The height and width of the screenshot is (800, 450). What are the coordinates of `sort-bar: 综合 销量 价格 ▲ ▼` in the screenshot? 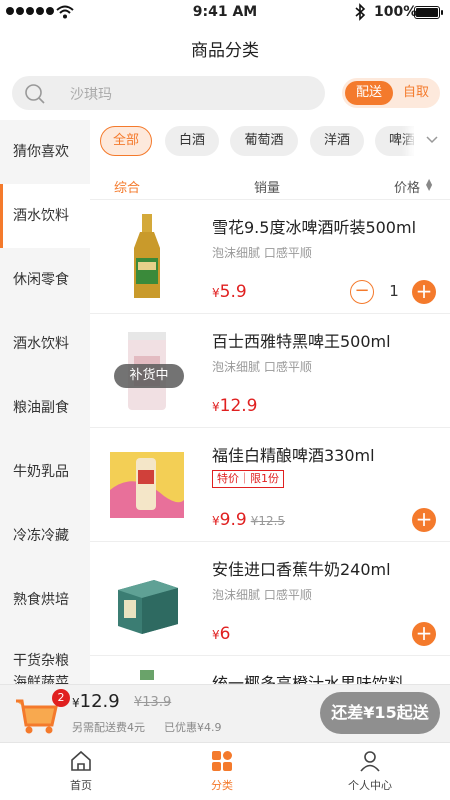 It's located at (270, 185).